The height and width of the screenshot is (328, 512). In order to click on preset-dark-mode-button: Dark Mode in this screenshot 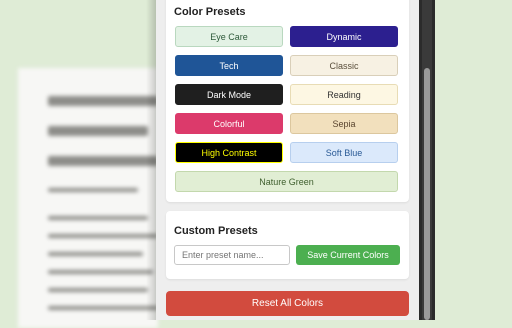, I will do `click(229, 94)`.